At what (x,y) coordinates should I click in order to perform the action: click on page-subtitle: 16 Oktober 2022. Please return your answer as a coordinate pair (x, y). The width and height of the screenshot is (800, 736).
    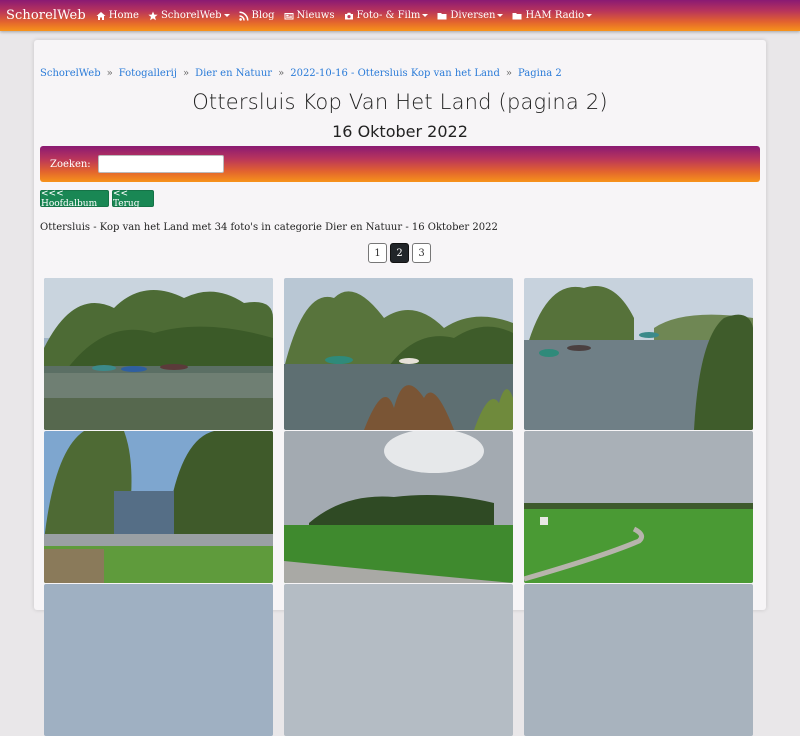
    Looking at the image, I should click on (400, 131).